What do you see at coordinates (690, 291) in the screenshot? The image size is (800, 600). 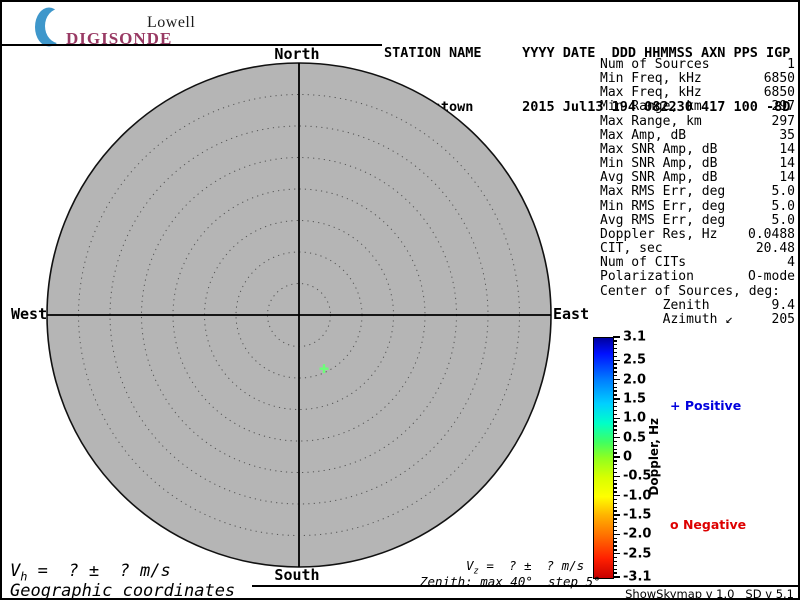 I see `stat-label: Center of Sources, deg:` at bounding box center [690, 291].